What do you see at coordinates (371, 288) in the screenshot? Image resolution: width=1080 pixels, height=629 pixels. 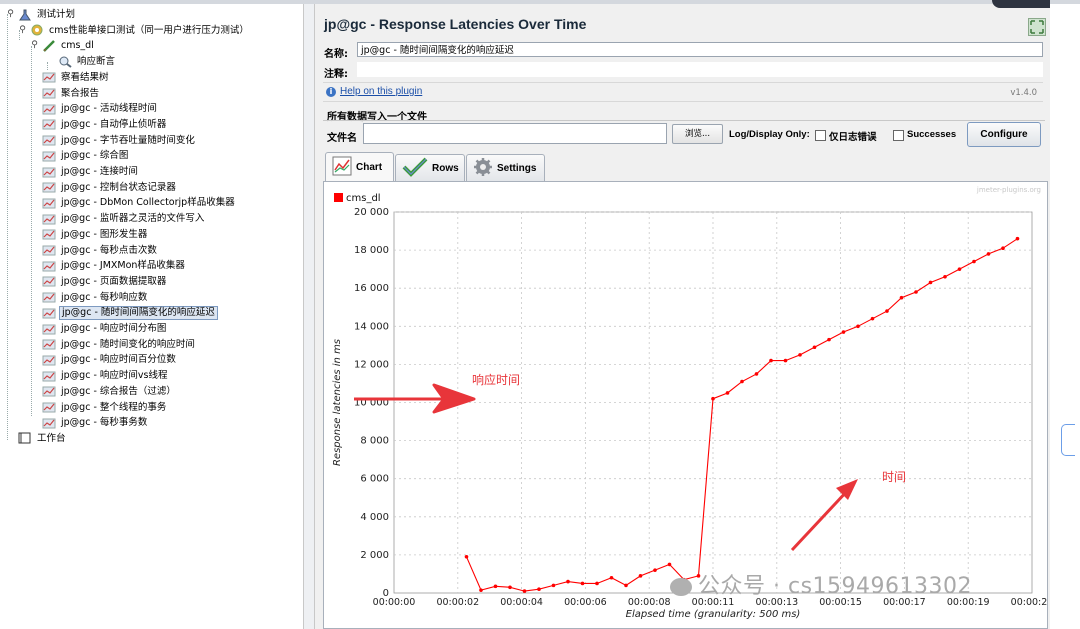 I see `y-tick-label: 16 000` at bounding box center [371, 288].